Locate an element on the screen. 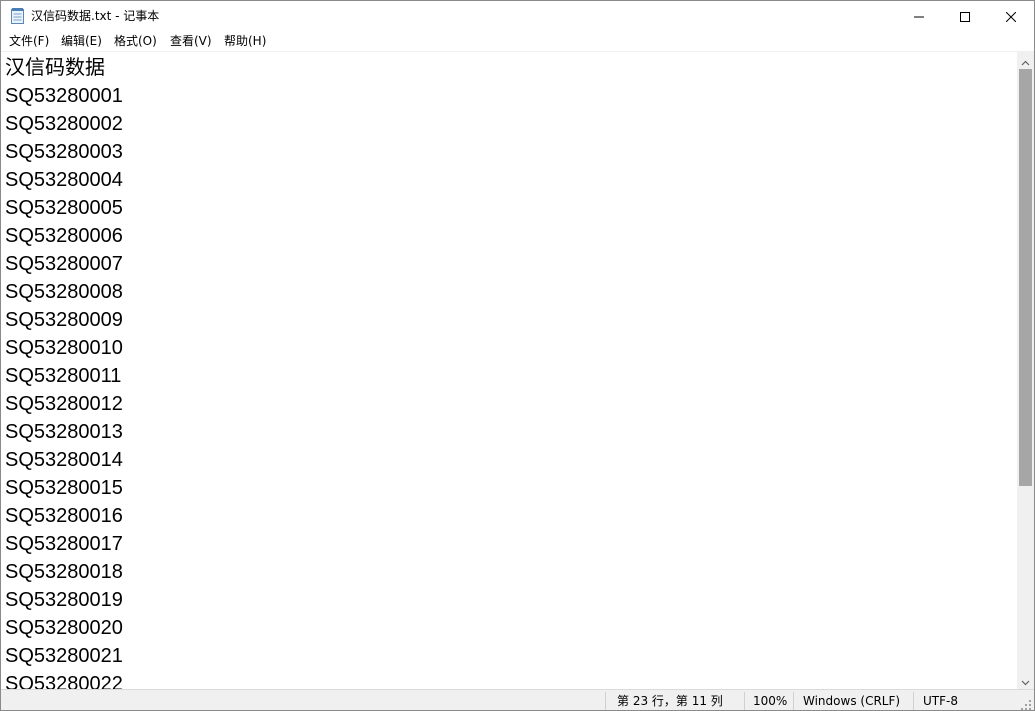 The image size is (1035, 711). text-line: 汉信码数据 is located at coordinates (55, 68).